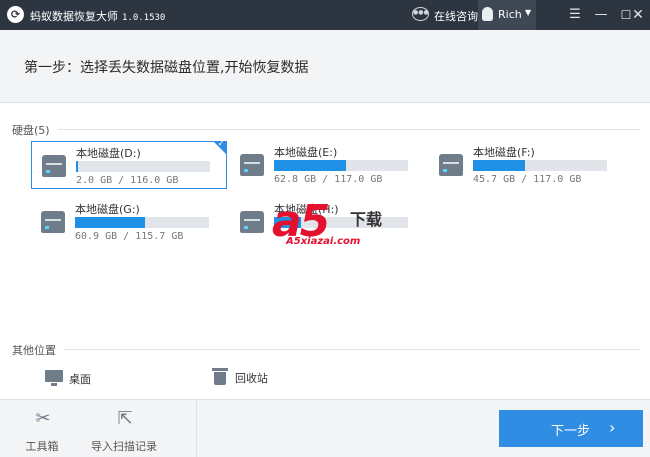  I want to click on disk-item-g: 本地磁盘(G:) 60.9 GB / 115.7 GB, so click(129, 222).